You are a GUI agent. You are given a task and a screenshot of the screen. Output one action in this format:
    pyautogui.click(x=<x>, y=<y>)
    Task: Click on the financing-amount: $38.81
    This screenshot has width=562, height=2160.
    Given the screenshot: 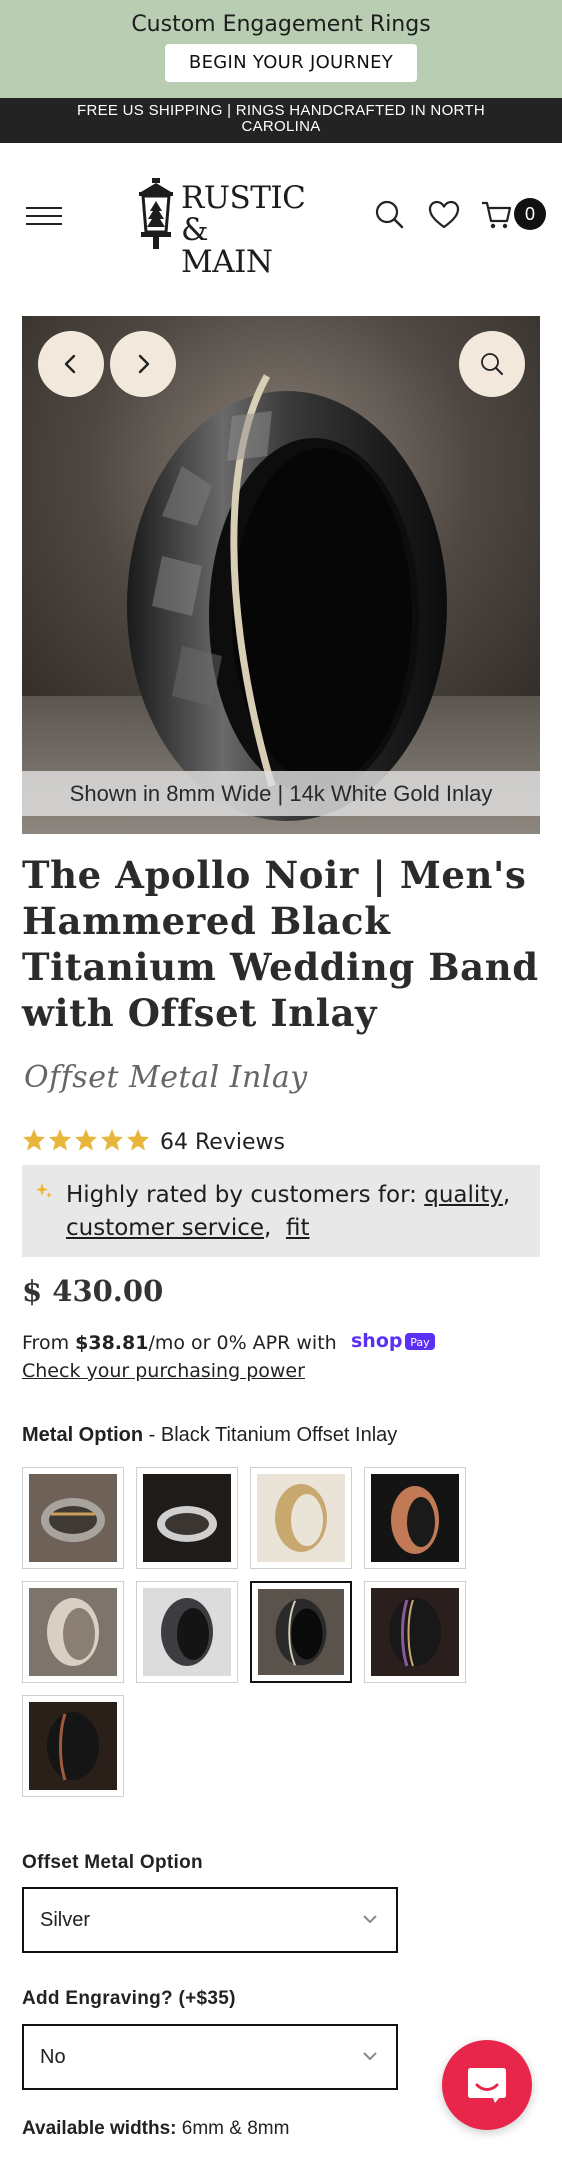 What is the action you would take?
    pyautogui.click(x=112, y=1343)
    